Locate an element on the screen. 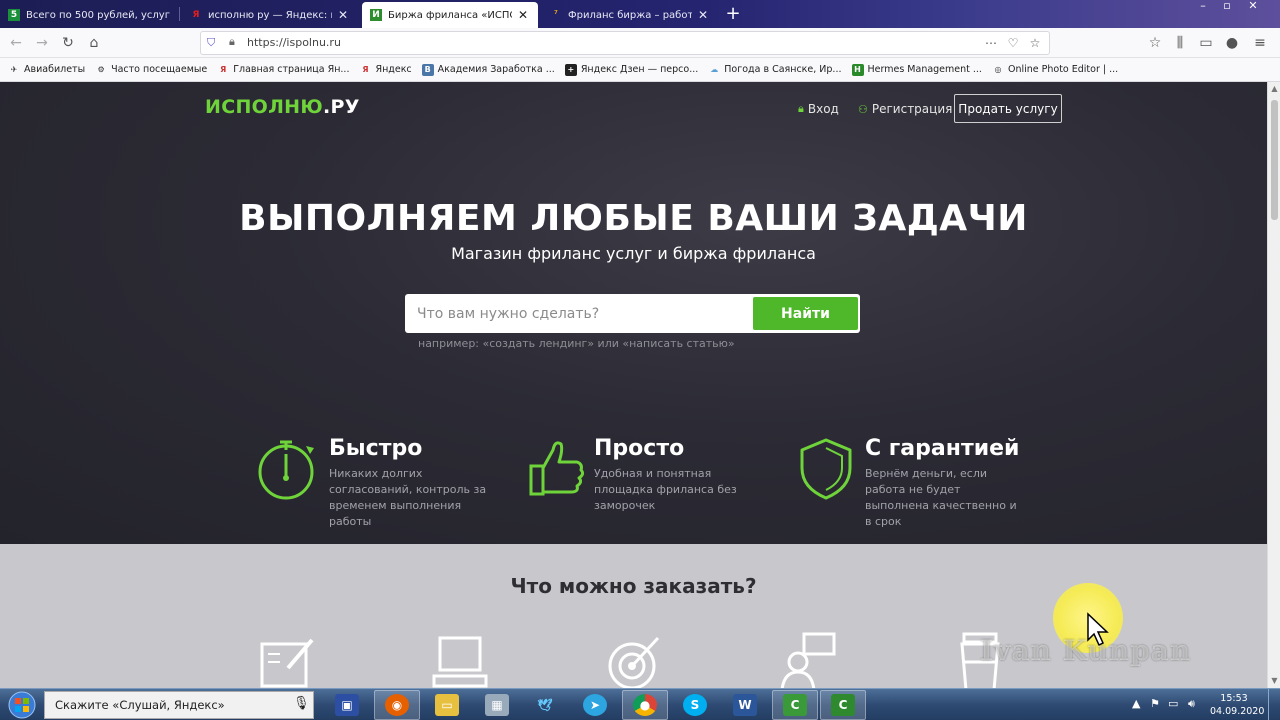 The height and width of the screenshot is (720, 1280). scroll-up-icon: ▲ is located at coordinates (1274, 89).